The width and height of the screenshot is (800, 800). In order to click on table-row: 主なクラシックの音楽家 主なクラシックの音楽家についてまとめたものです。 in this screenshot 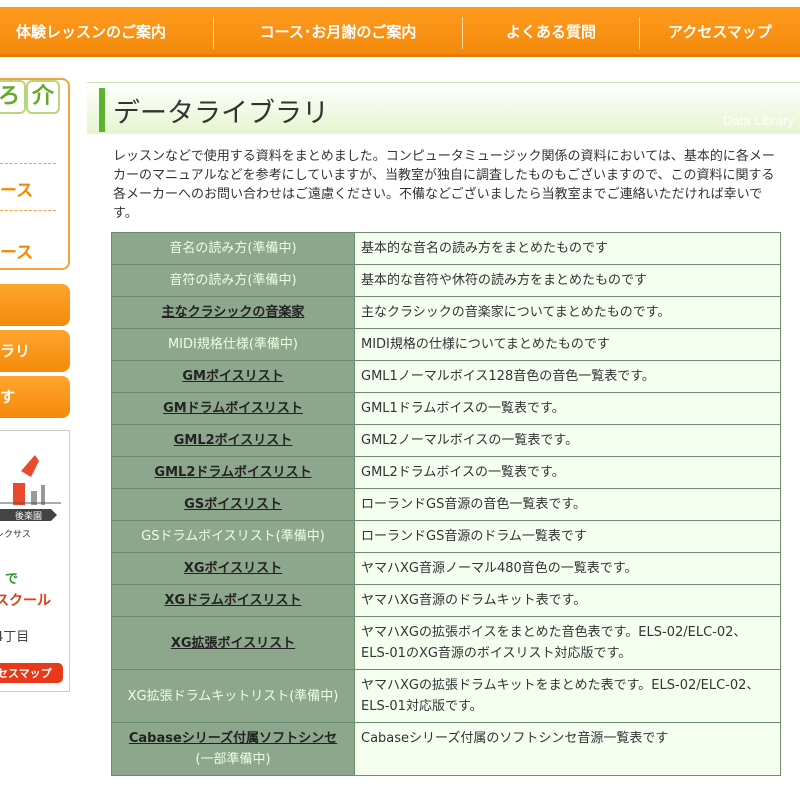, I will do `click(446, 312)`.